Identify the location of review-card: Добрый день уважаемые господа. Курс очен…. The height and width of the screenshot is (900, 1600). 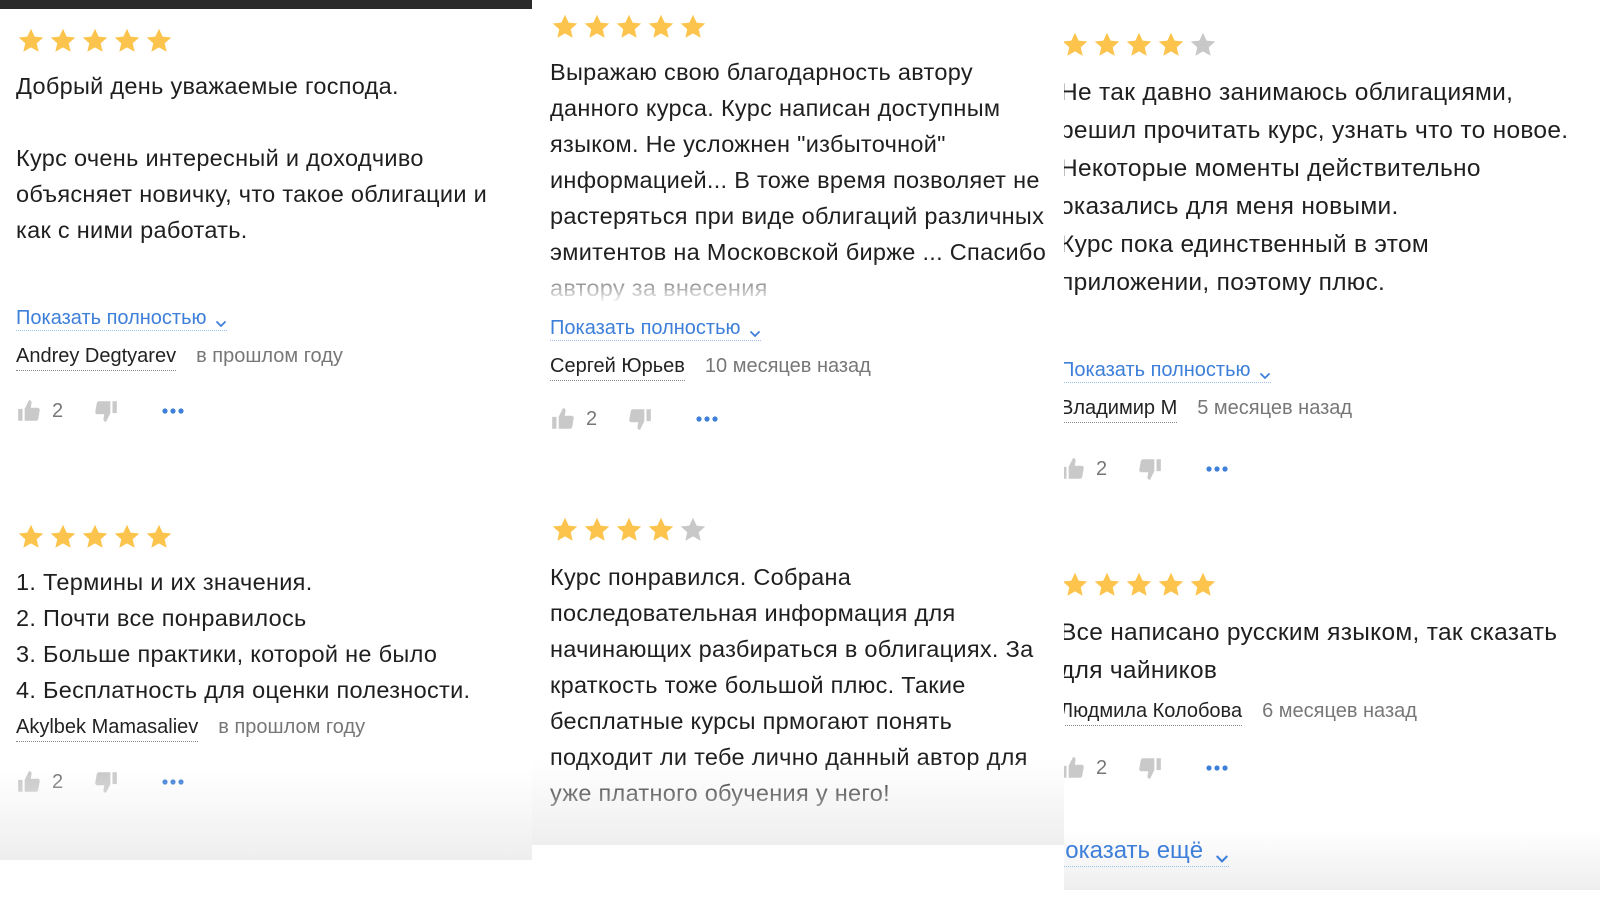
(269, 226).